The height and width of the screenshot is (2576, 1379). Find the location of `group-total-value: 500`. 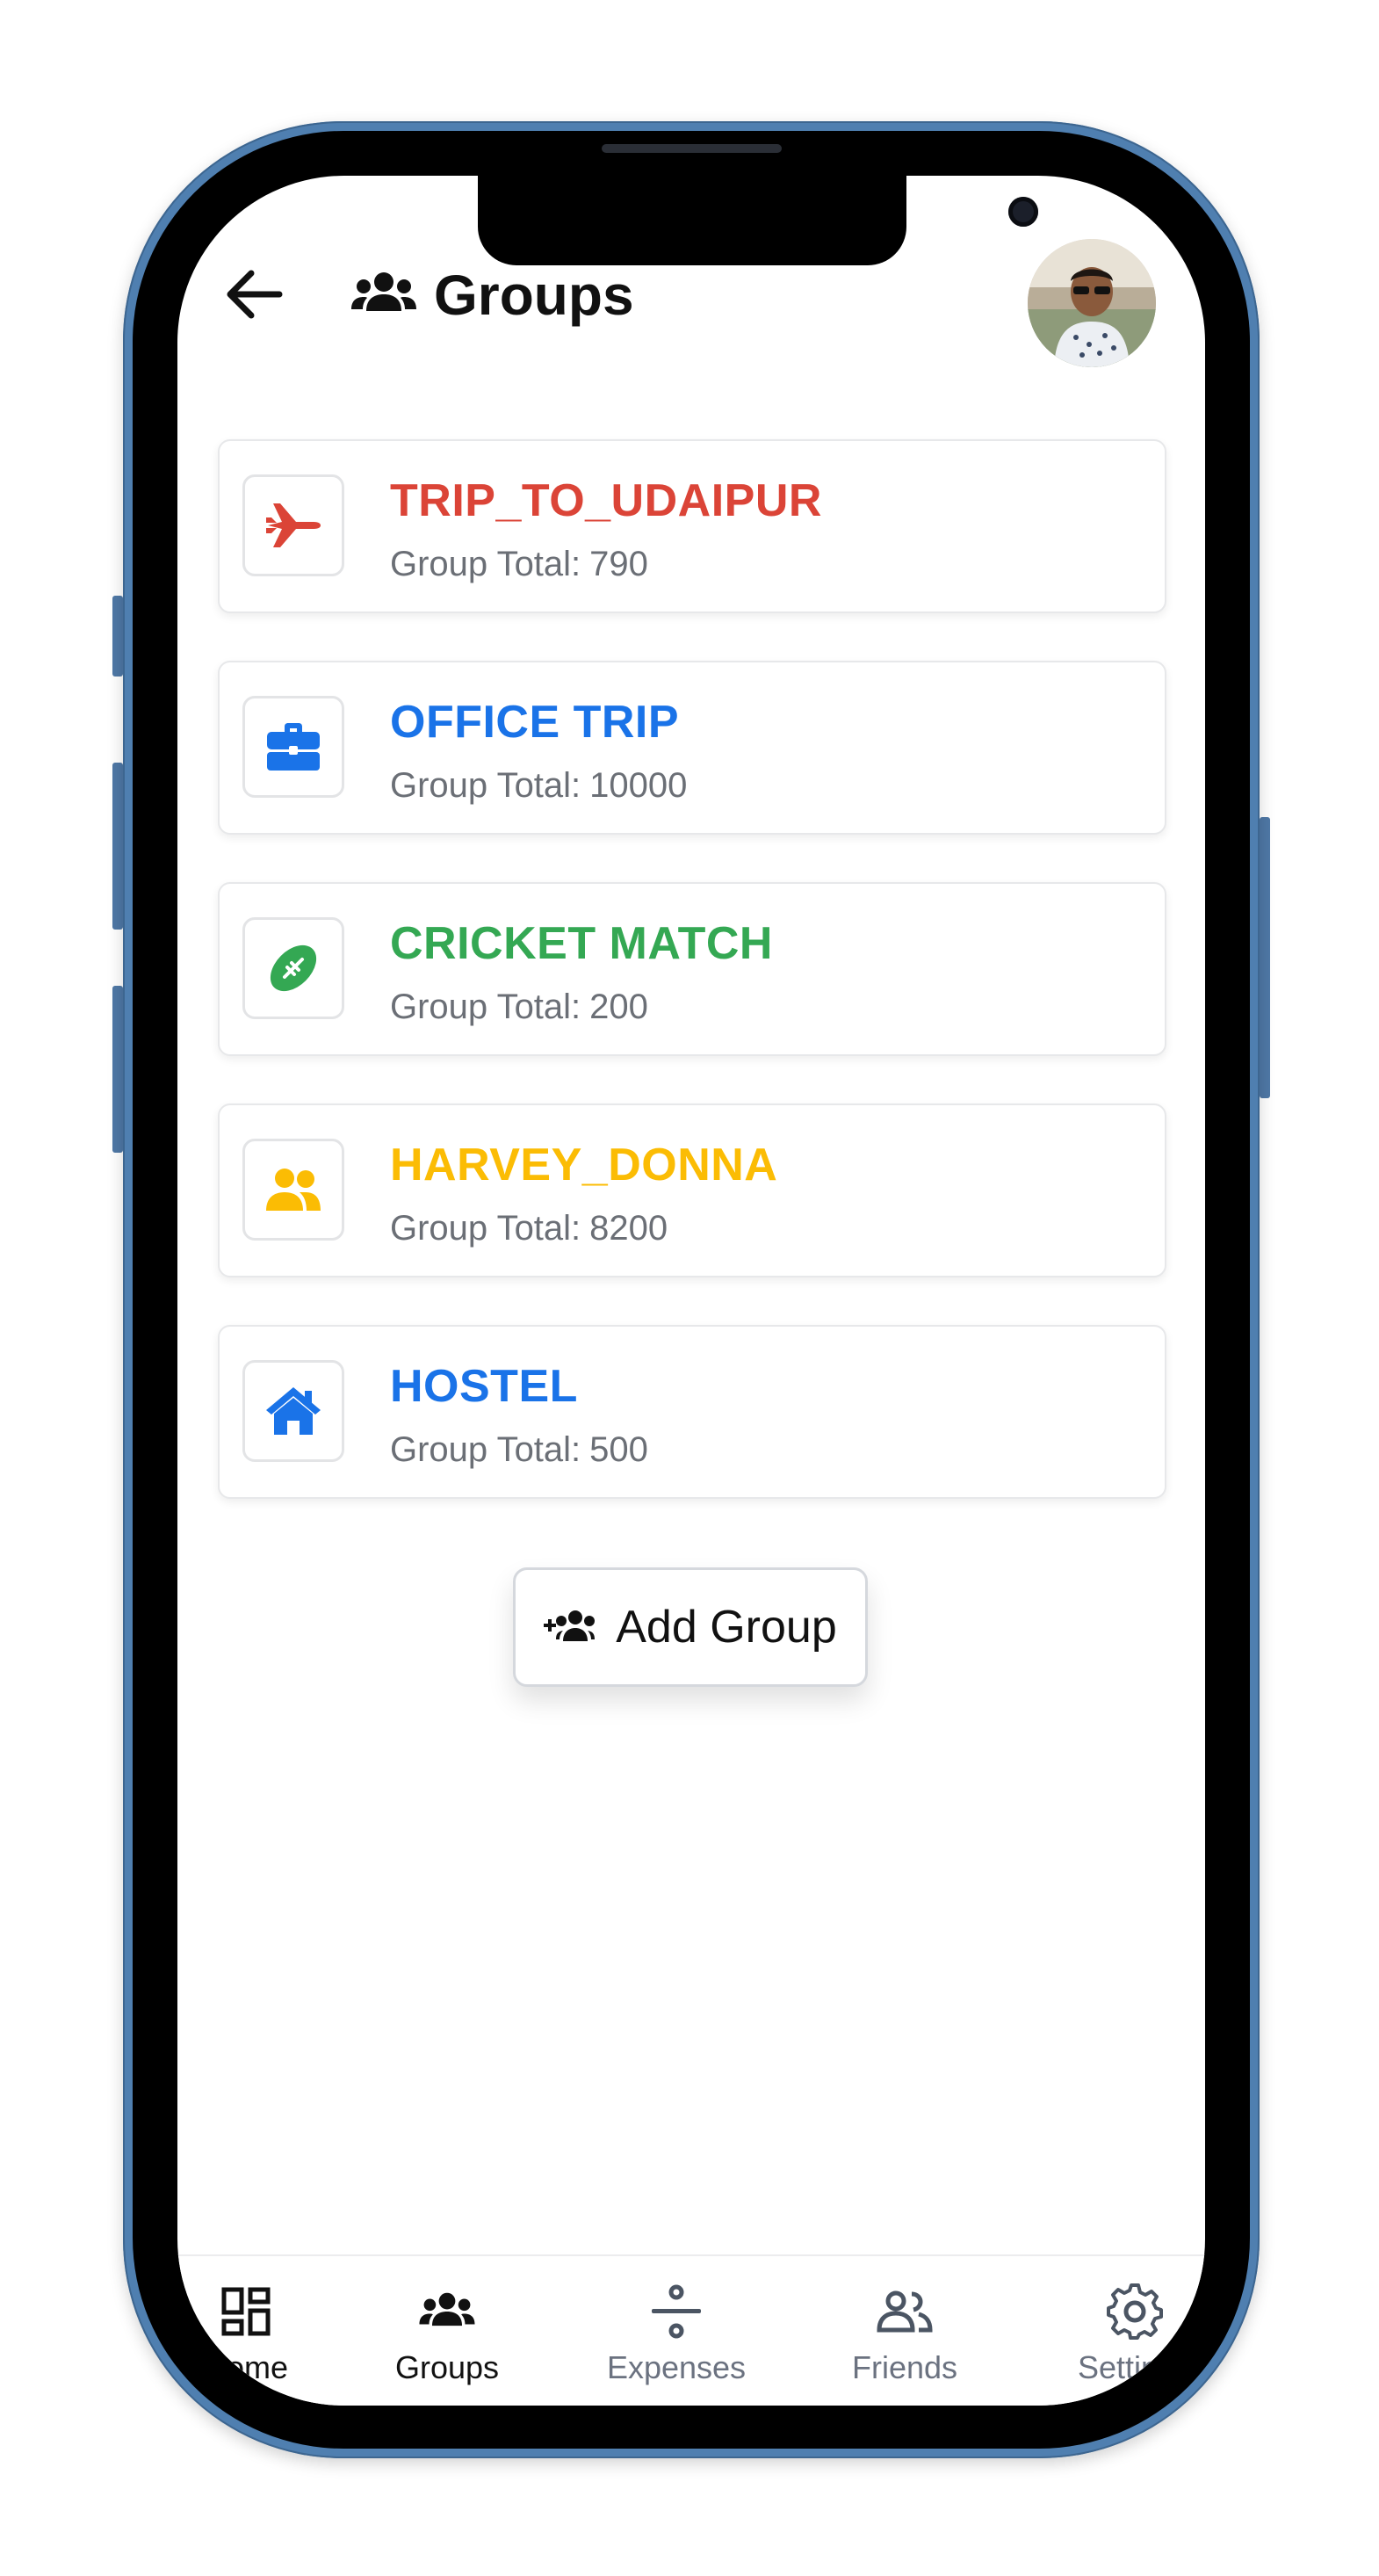

group-total-value: 500 is located at coordinates (618, 1449).